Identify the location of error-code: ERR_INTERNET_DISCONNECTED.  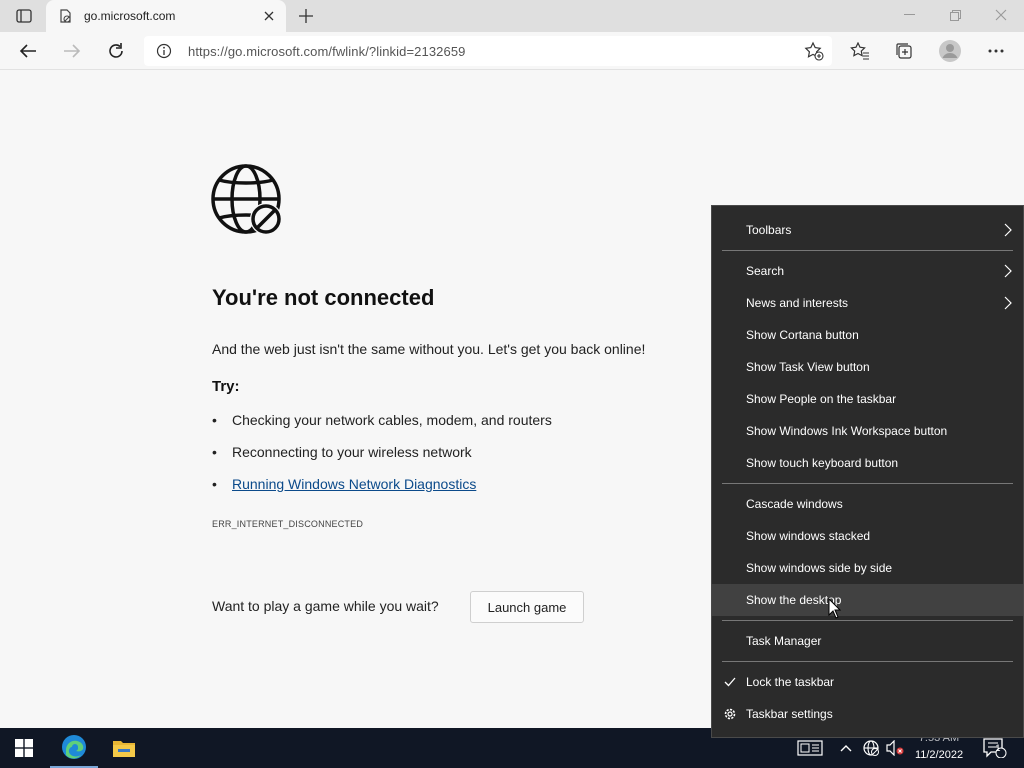
(288, 524).